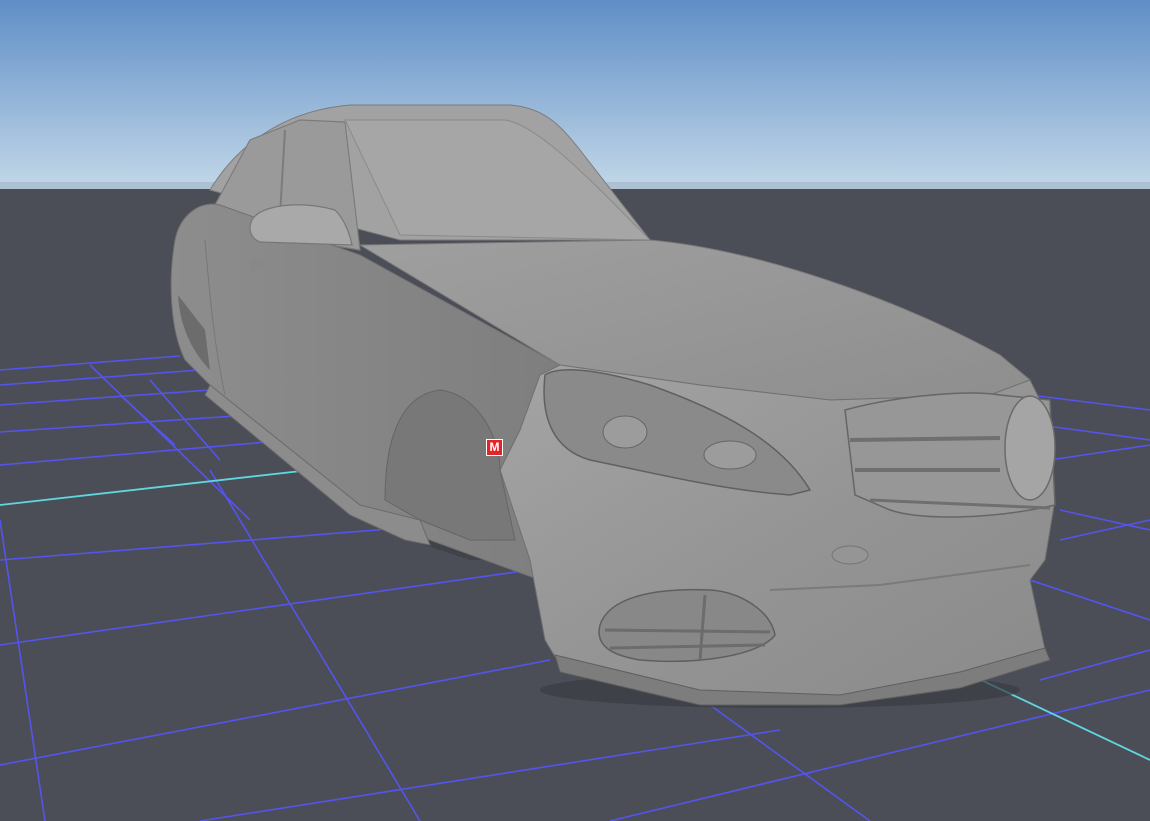 The height and width of the screenshot is (821, 1150). What do you see at coordinates (494, 447) in the screenshot?
I see `model-origin-marker: M` at bounding box center [494, 447].